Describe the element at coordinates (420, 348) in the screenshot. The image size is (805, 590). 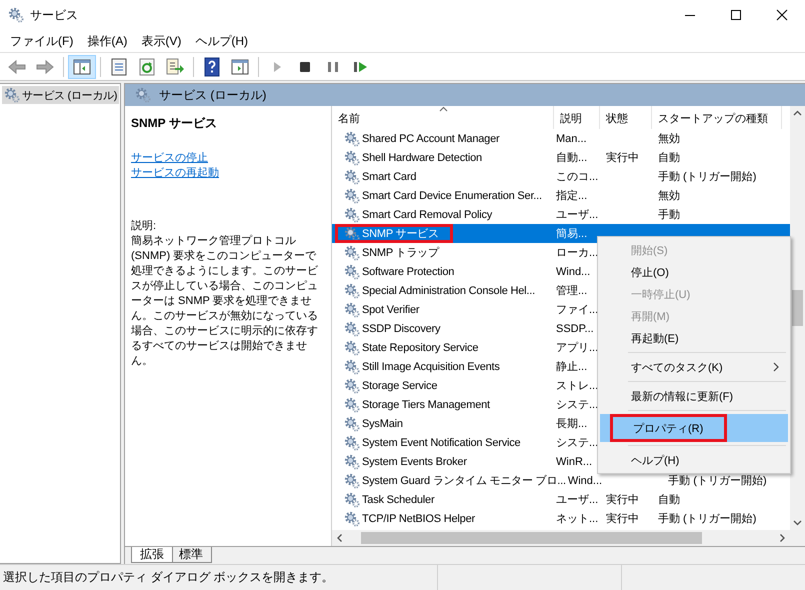
I see `service-name-cell: State Repository Service` at that location.